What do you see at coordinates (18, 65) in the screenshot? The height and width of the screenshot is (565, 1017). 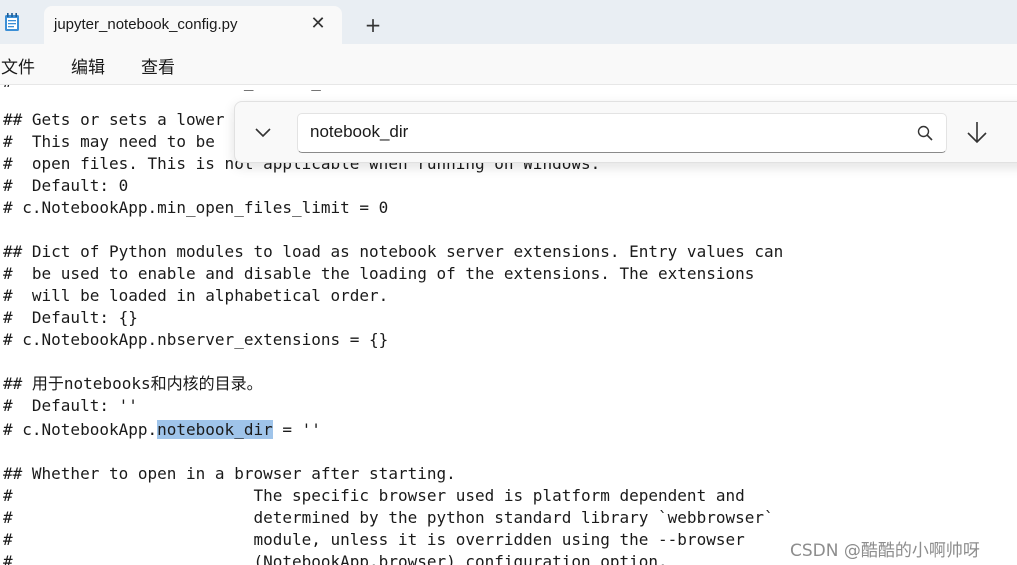 I see `menu-file: 文件` at bounding box center [18, 65].